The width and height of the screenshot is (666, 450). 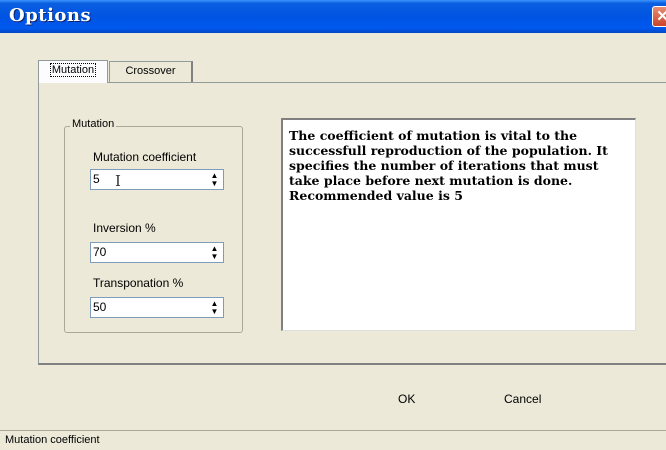 What do you see at coordinates (157, 307) in the screenshot?
I see `transponation-spinner: 50 ▲ ▼` at bounding box center [157, 307].